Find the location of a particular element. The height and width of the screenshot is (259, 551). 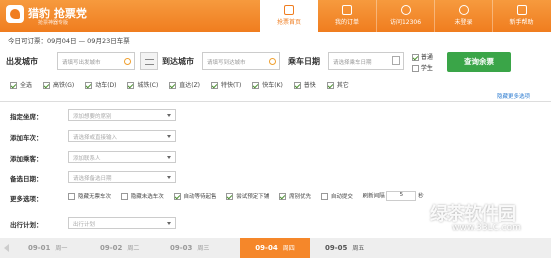

refresh-interval: 刷新间隔 5 秒 is located at coordinates (393, 196).